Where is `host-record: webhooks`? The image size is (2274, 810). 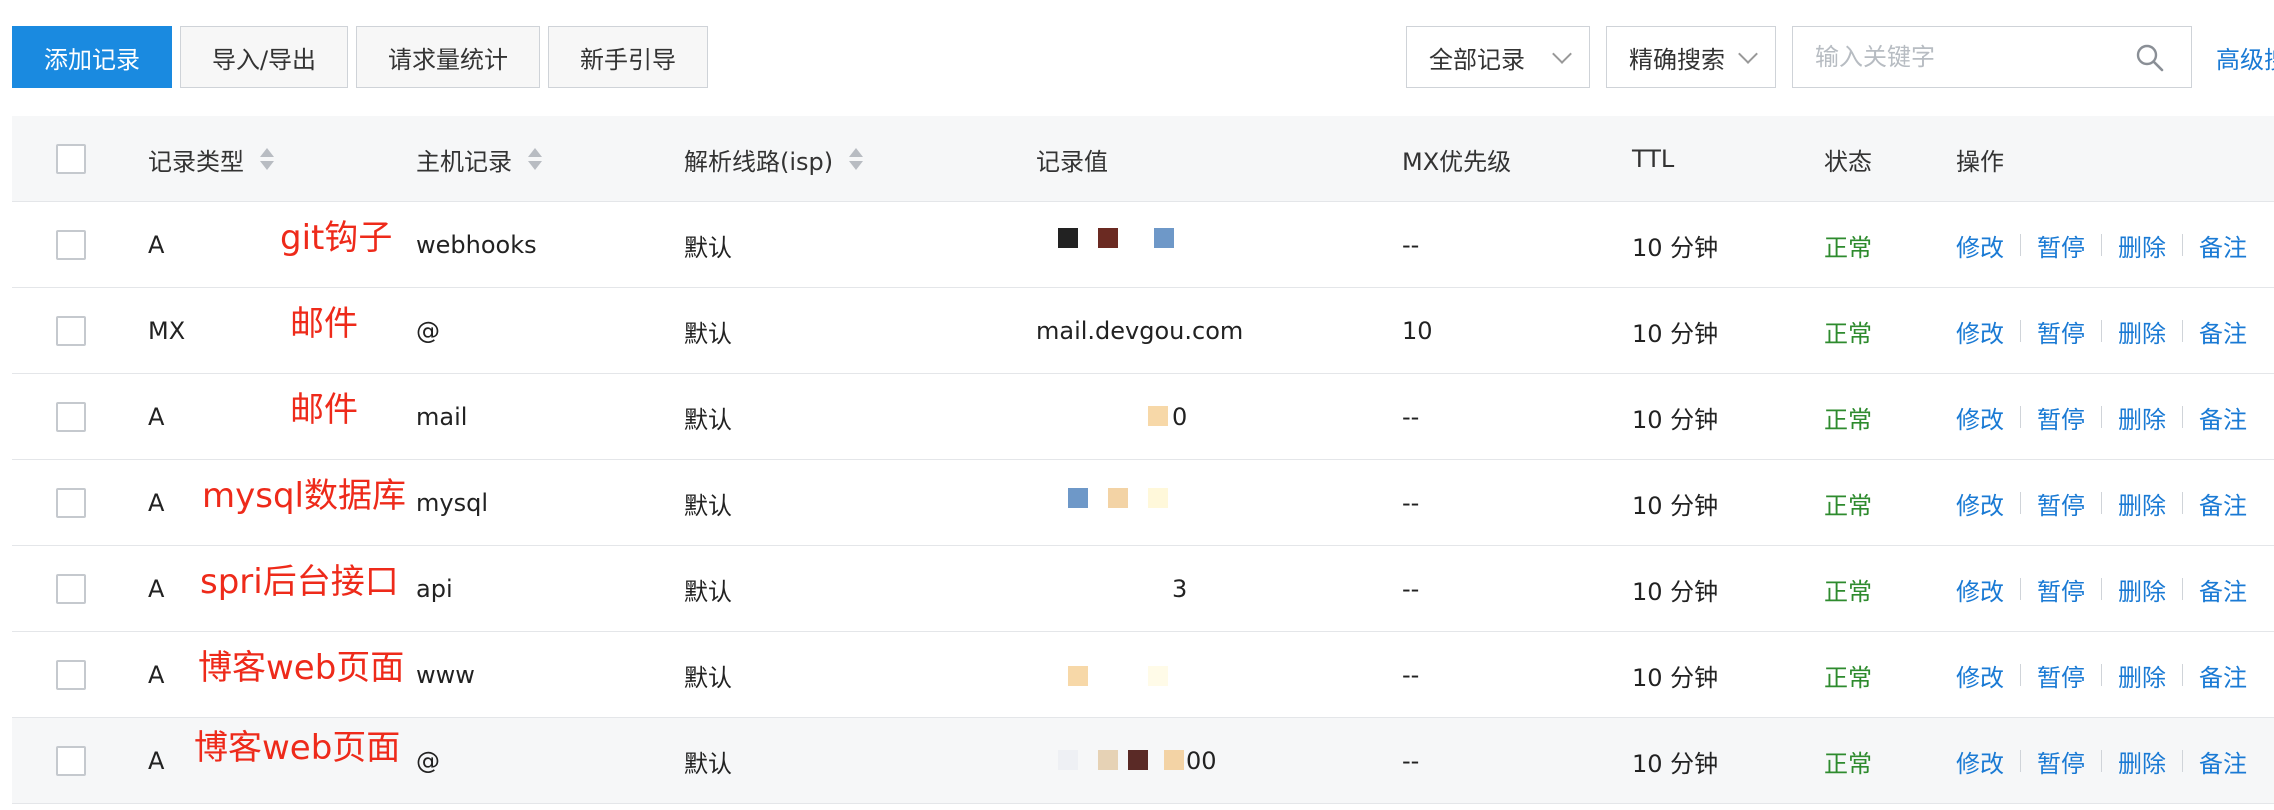
host-record: webhooks is located at coordinates (476, 245).